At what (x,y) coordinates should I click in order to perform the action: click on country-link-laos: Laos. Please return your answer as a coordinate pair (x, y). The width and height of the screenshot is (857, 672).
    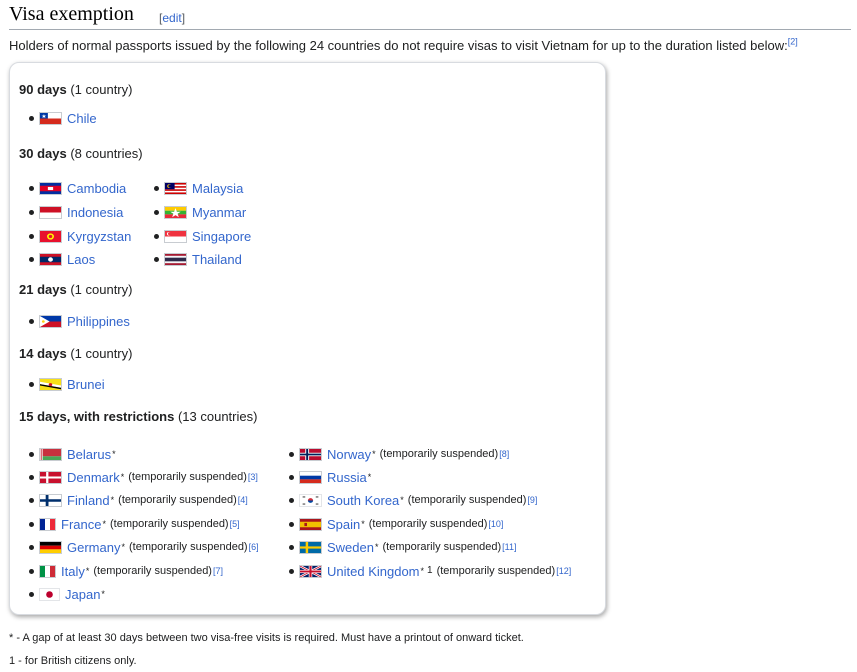
    Looking at the image, I should click on (81, 259).